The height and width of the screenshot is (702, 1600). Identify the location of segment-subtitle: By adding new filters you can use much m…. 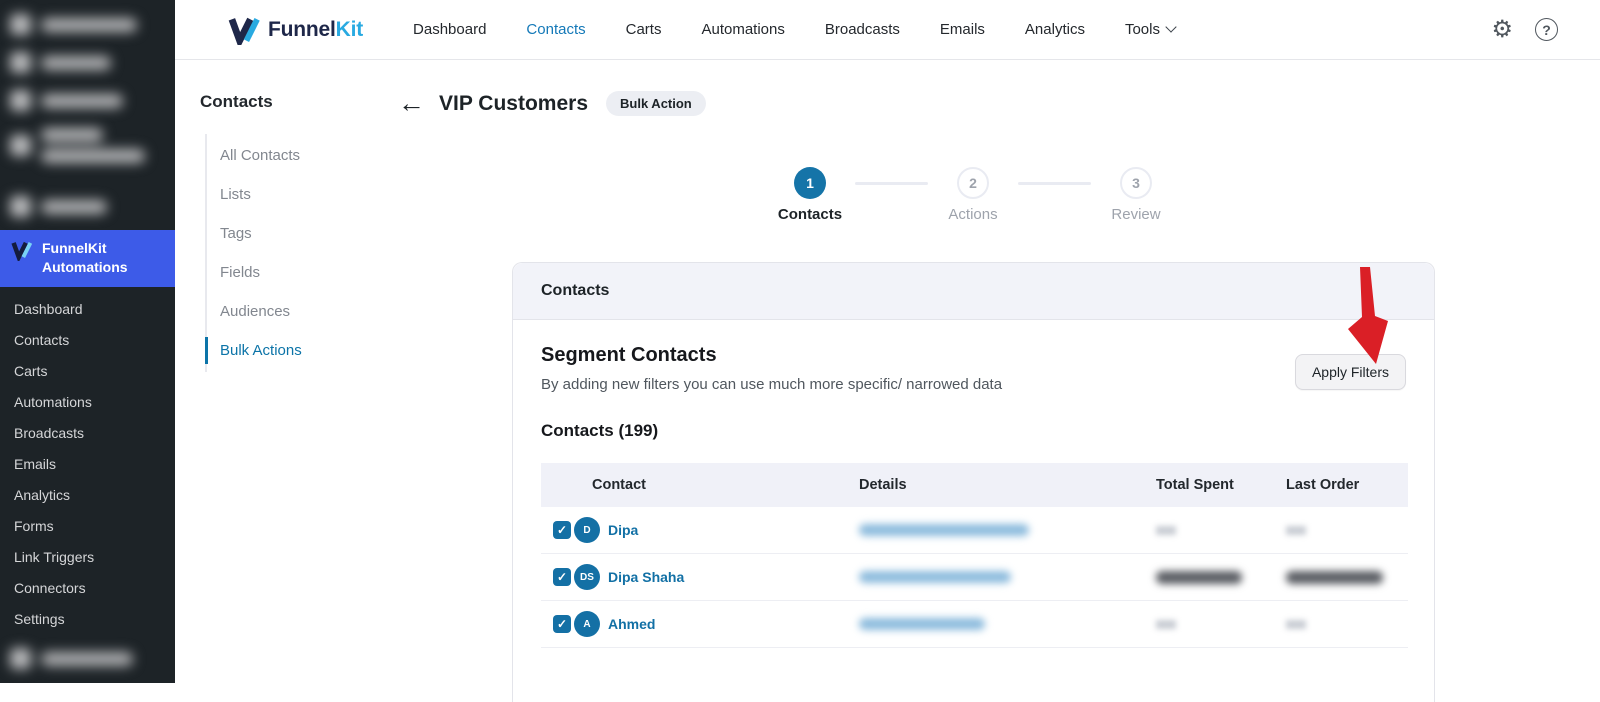
(772, 384).